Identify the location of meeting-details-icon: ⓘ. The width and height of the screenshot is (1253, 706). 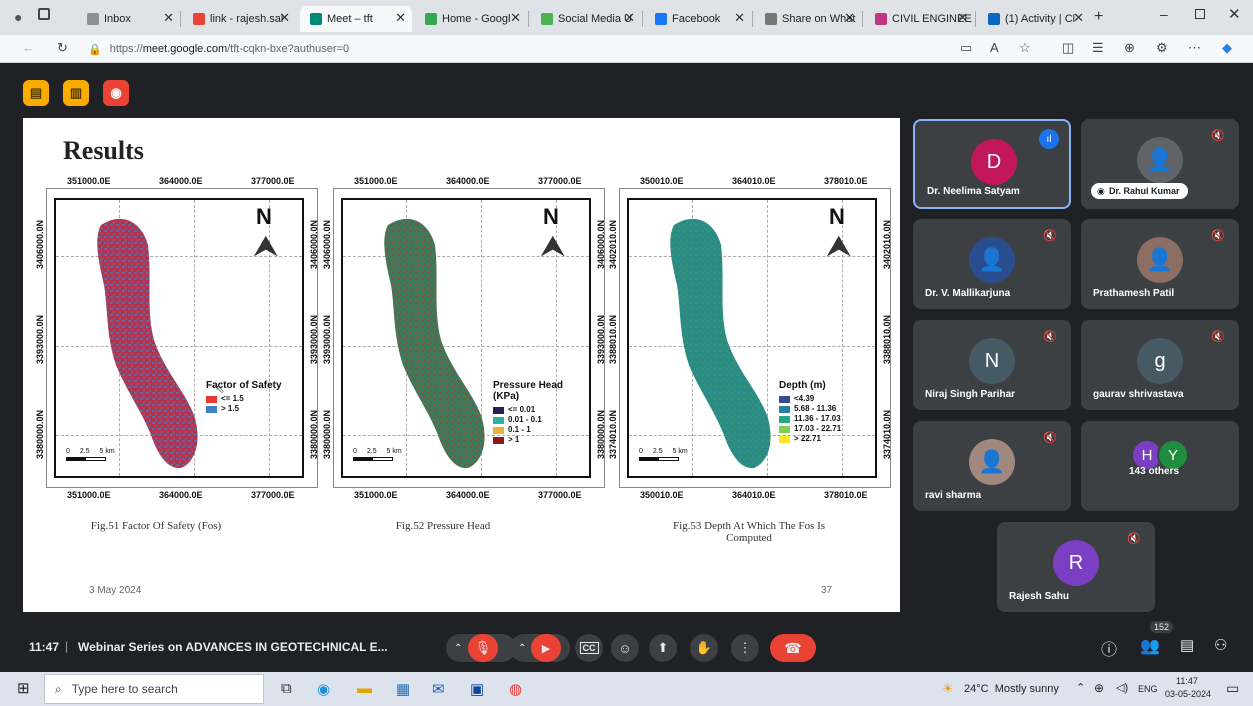
(1109, 648).